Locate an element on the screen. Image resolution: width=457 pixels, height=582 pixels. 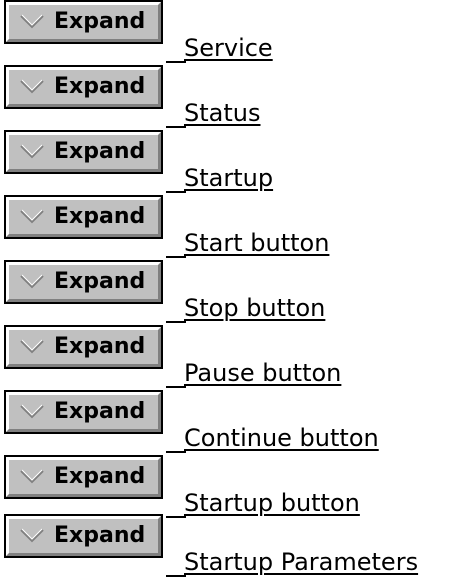
topic-row: Expand Startup button is located at coordinates (228, 488).